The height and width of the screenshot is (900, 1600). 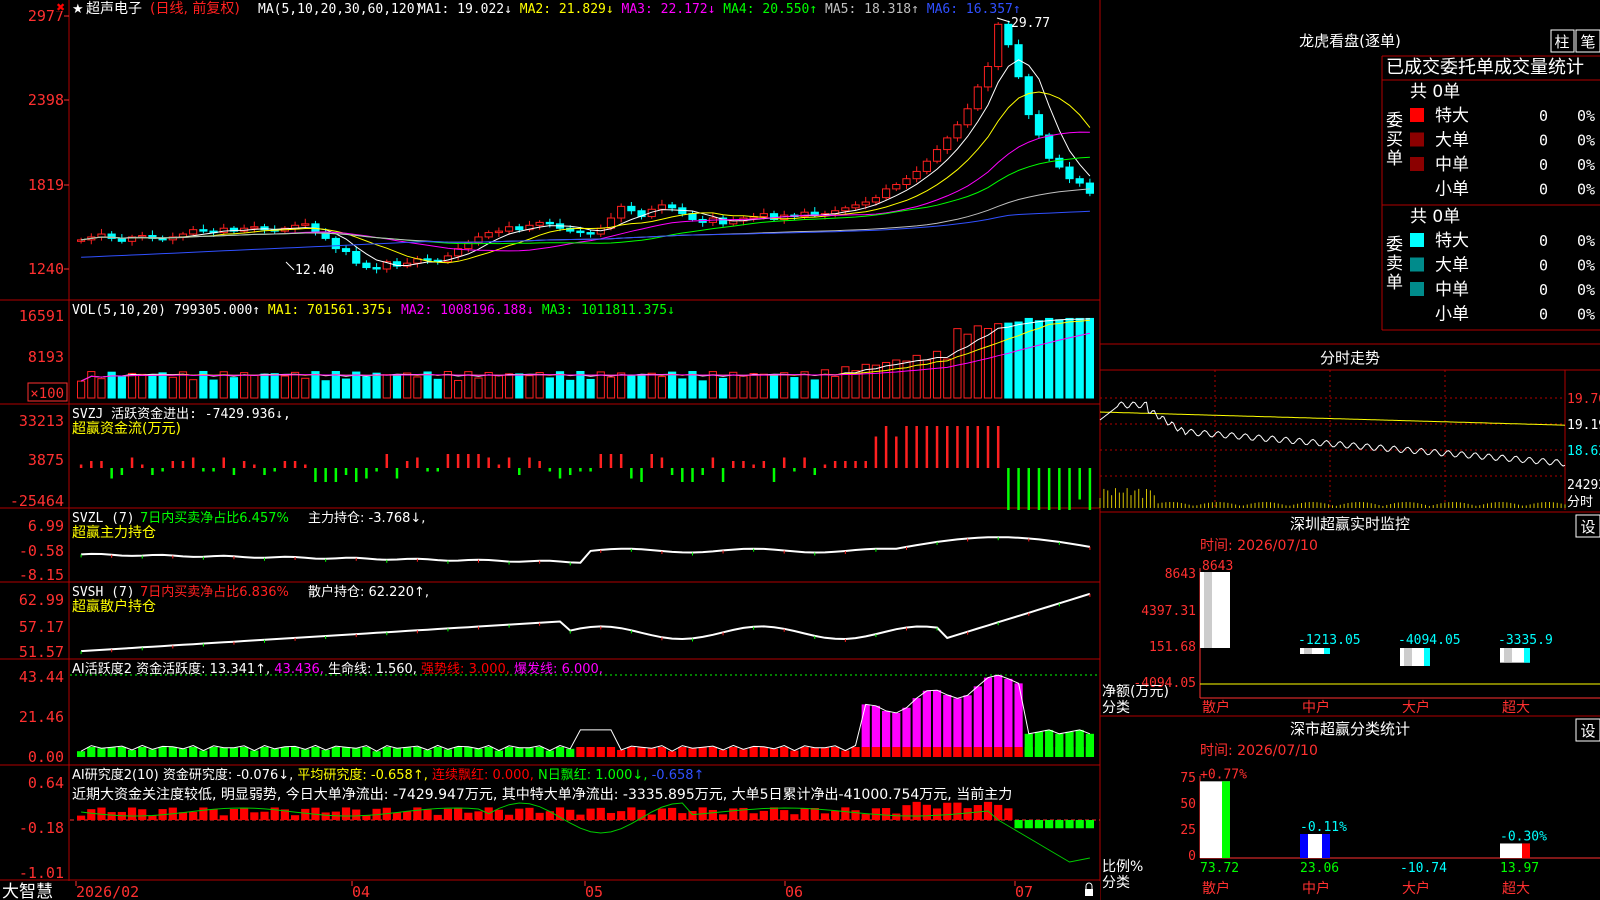 I want to click on main-y-tick: 1240, so click(x=46, y=269).